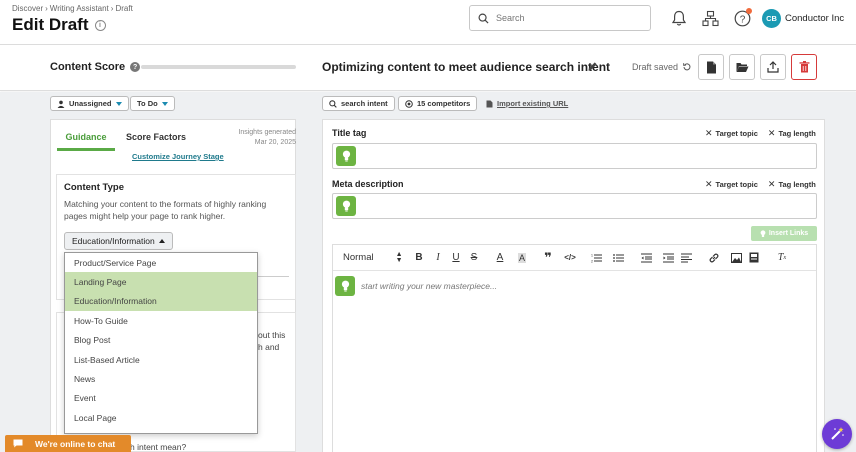  What do you see at coordinates (364, 103) in the screenshot?
I see `search-intent-label: search intent` at bounding box center [364, 103].